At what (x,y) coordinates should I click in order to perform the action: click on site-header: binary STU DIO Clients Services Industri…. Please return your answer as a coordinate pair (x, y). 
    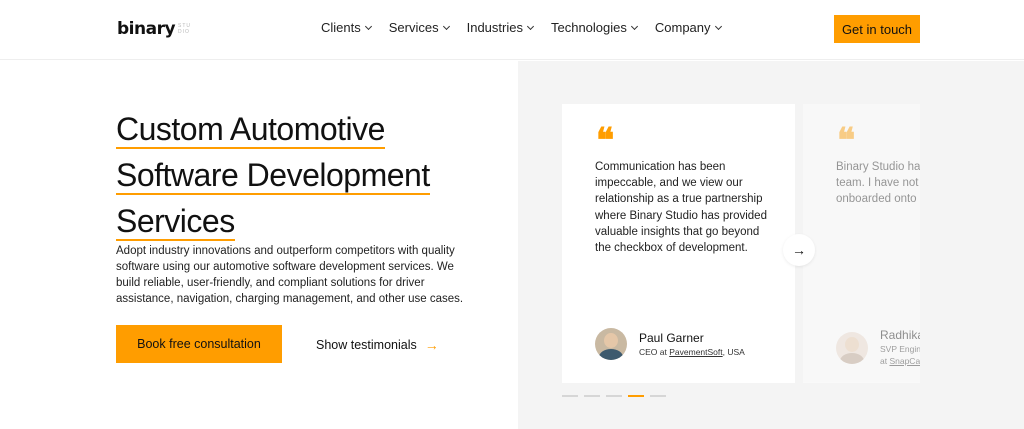
    Looking at the image, I should click on (512, 30).